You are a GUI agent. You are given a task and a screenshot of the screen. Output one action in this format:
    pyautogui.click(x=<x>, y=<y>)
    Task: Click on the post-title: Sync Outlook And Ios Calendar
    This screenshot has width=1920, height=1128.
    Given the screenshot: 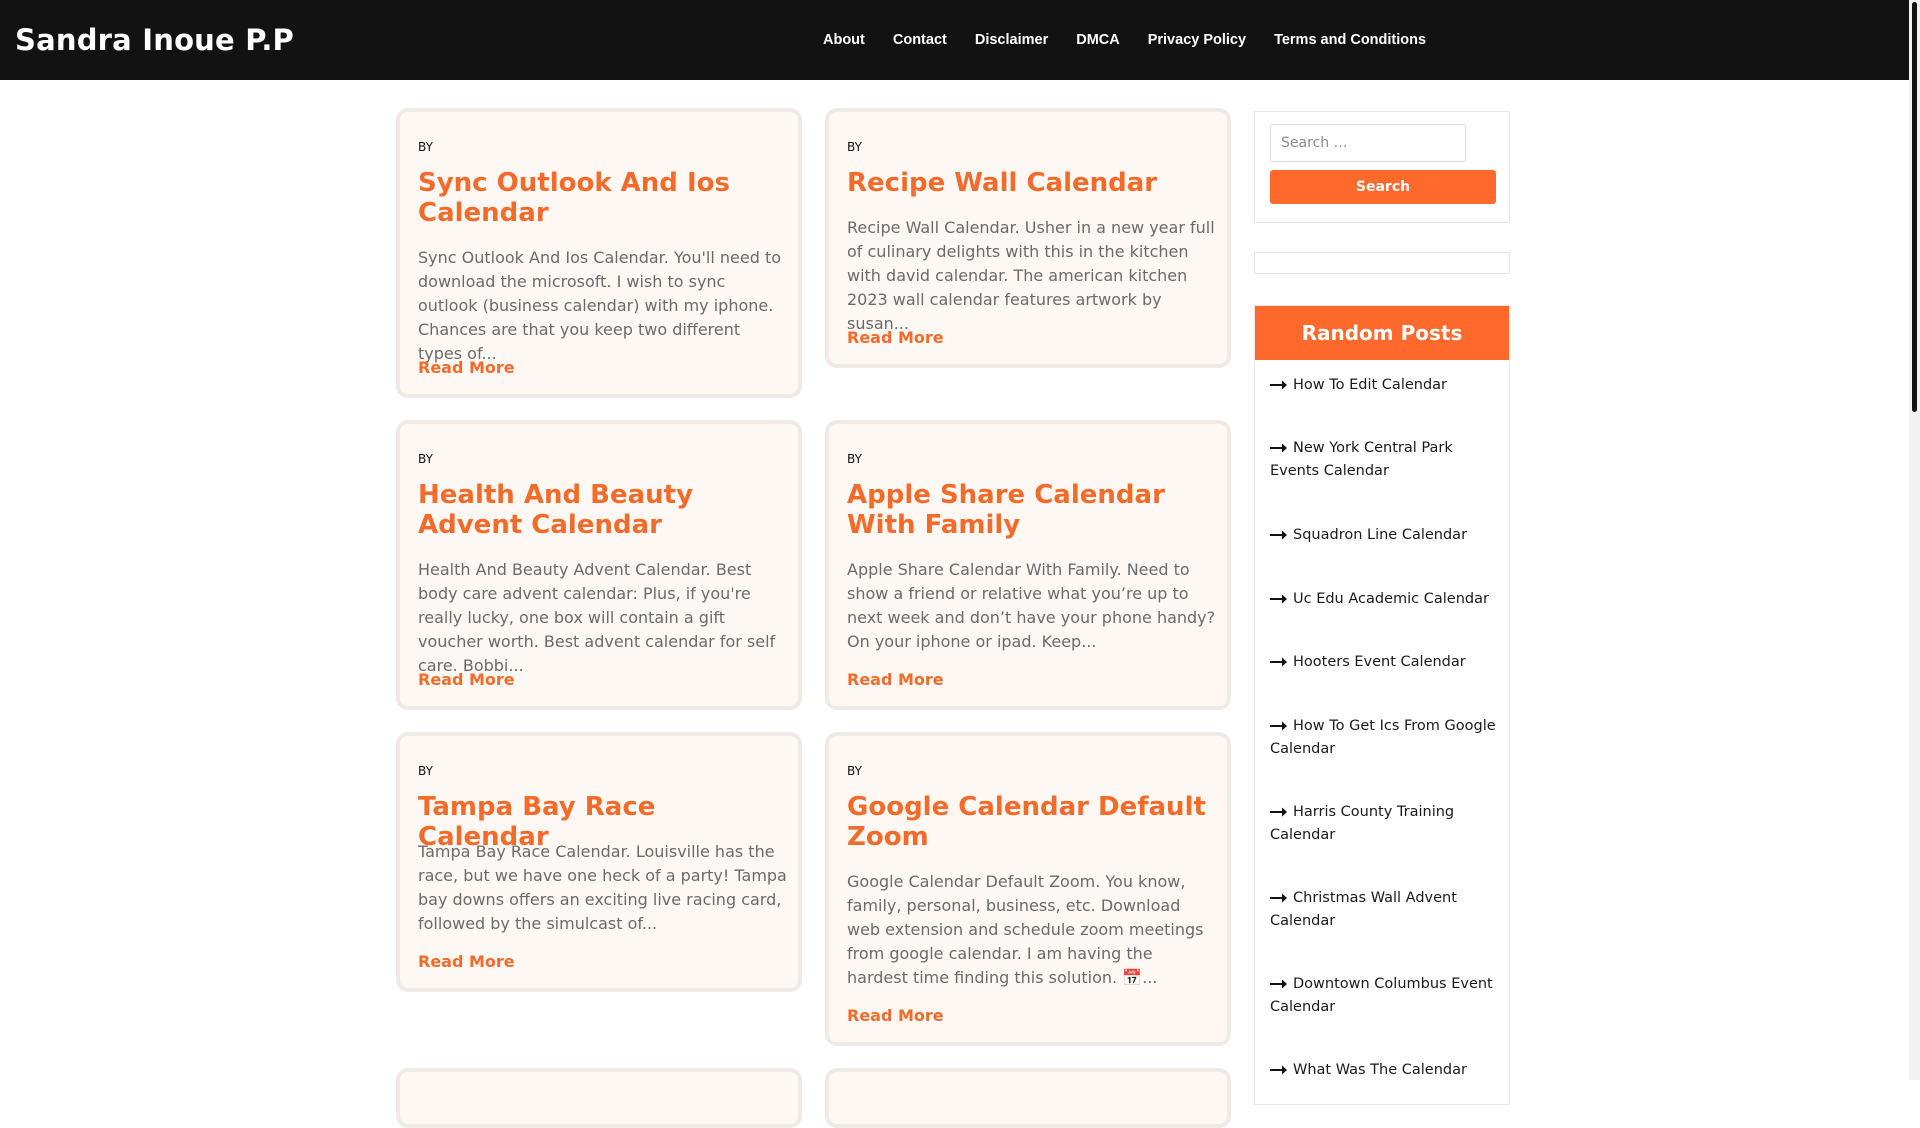 What is the action you would take?
    pyautogui.click(x=603, y=198)
    